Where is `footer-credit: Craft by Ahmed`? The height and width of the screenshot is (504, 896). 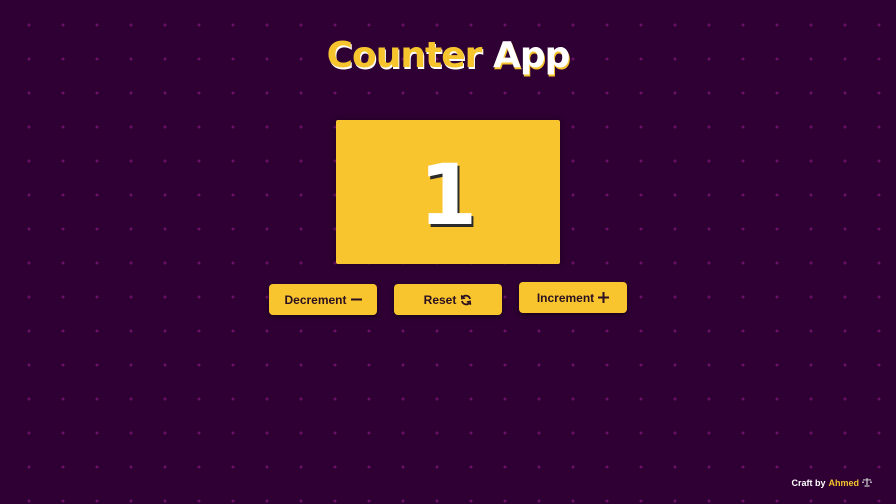
footer-credit: Craft by Ahmed is located at coordinates (831, 483).